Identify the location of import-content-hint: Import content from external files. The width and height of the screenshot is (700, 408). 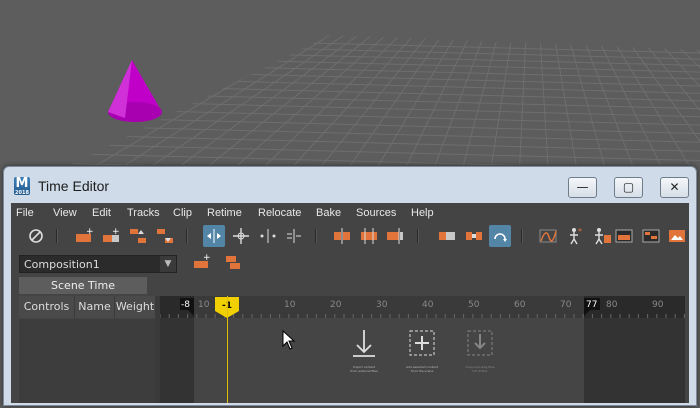
(364, 354).